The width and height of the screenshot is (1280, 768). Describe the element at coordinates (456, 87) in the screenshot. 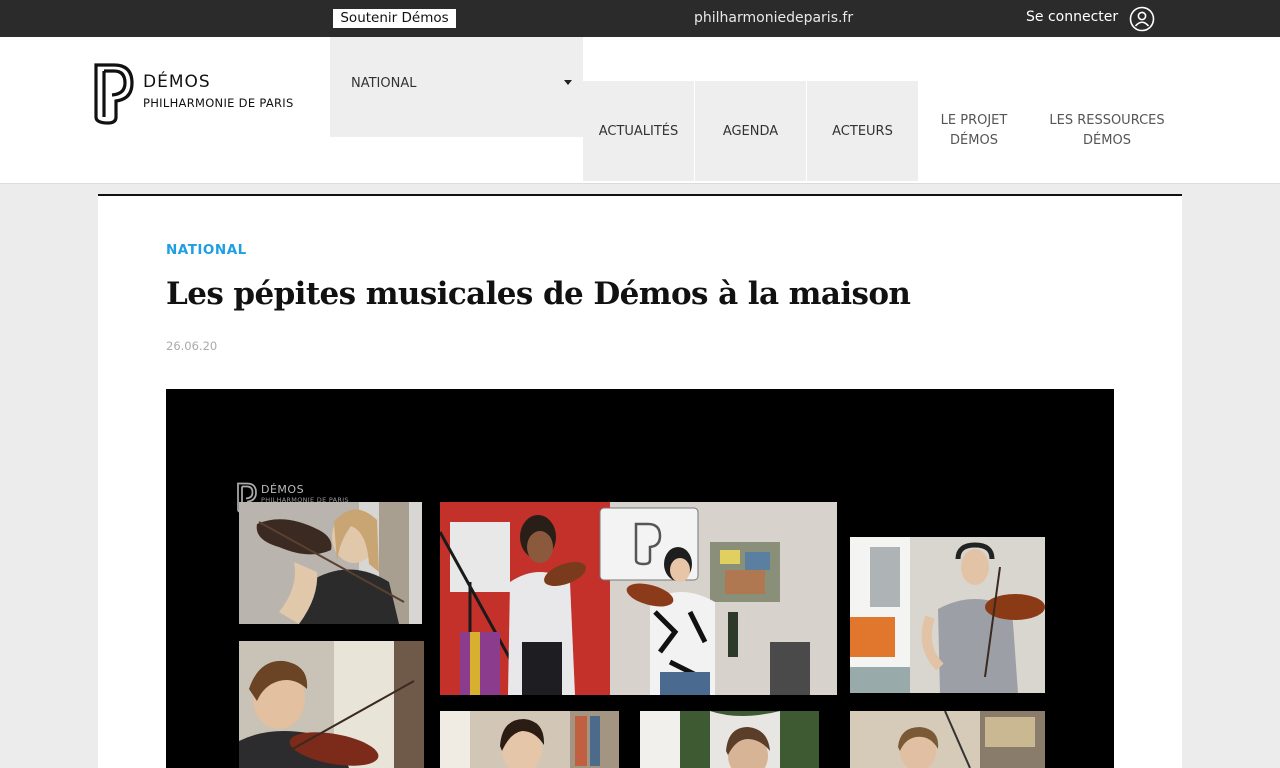

I see `region-dropdown: NATIONAL` at that location.